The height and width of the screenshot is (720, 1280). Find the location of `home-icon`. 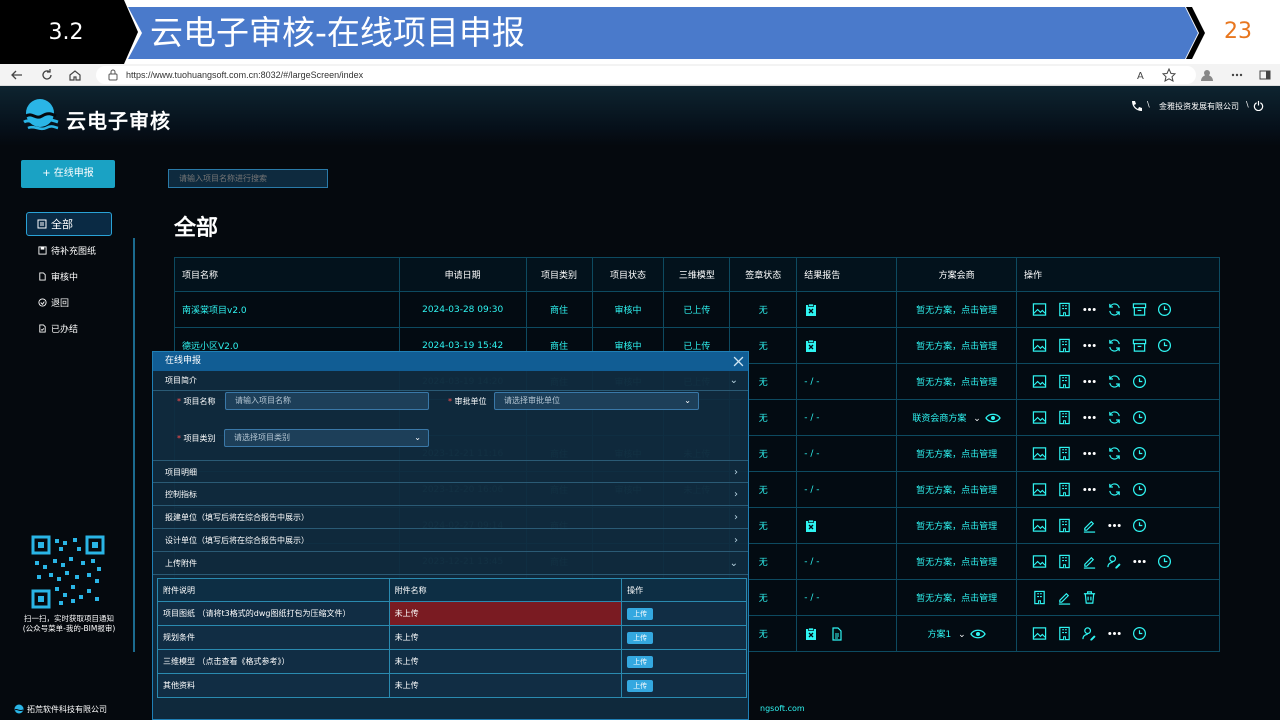

home-icon is located at coordinates (75, 75).